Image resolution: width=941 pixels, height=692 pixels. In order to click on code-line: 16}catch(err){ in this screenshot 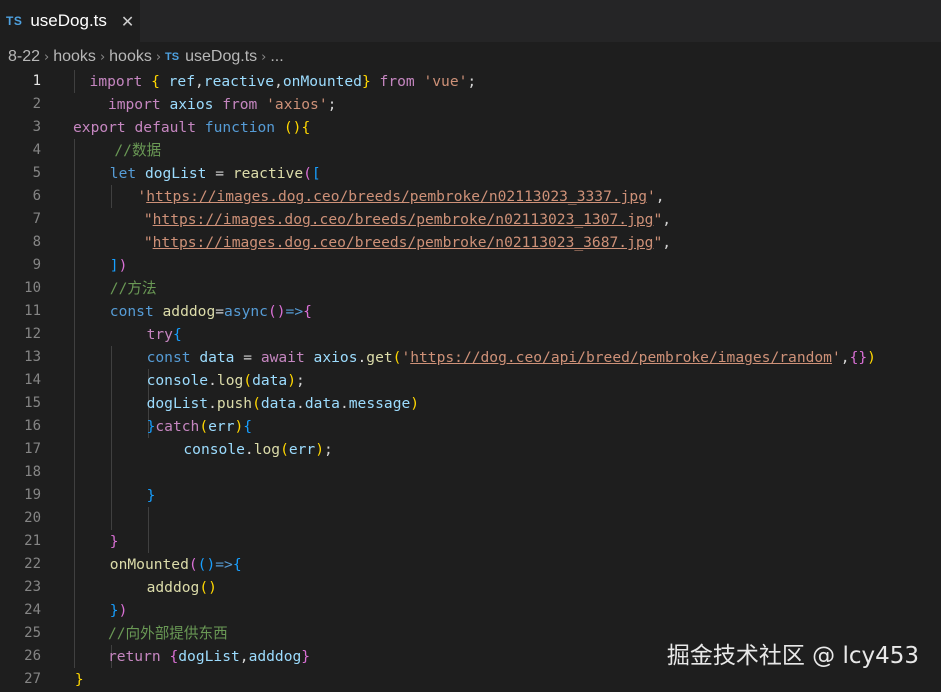, I will do `click(470, 426)`.